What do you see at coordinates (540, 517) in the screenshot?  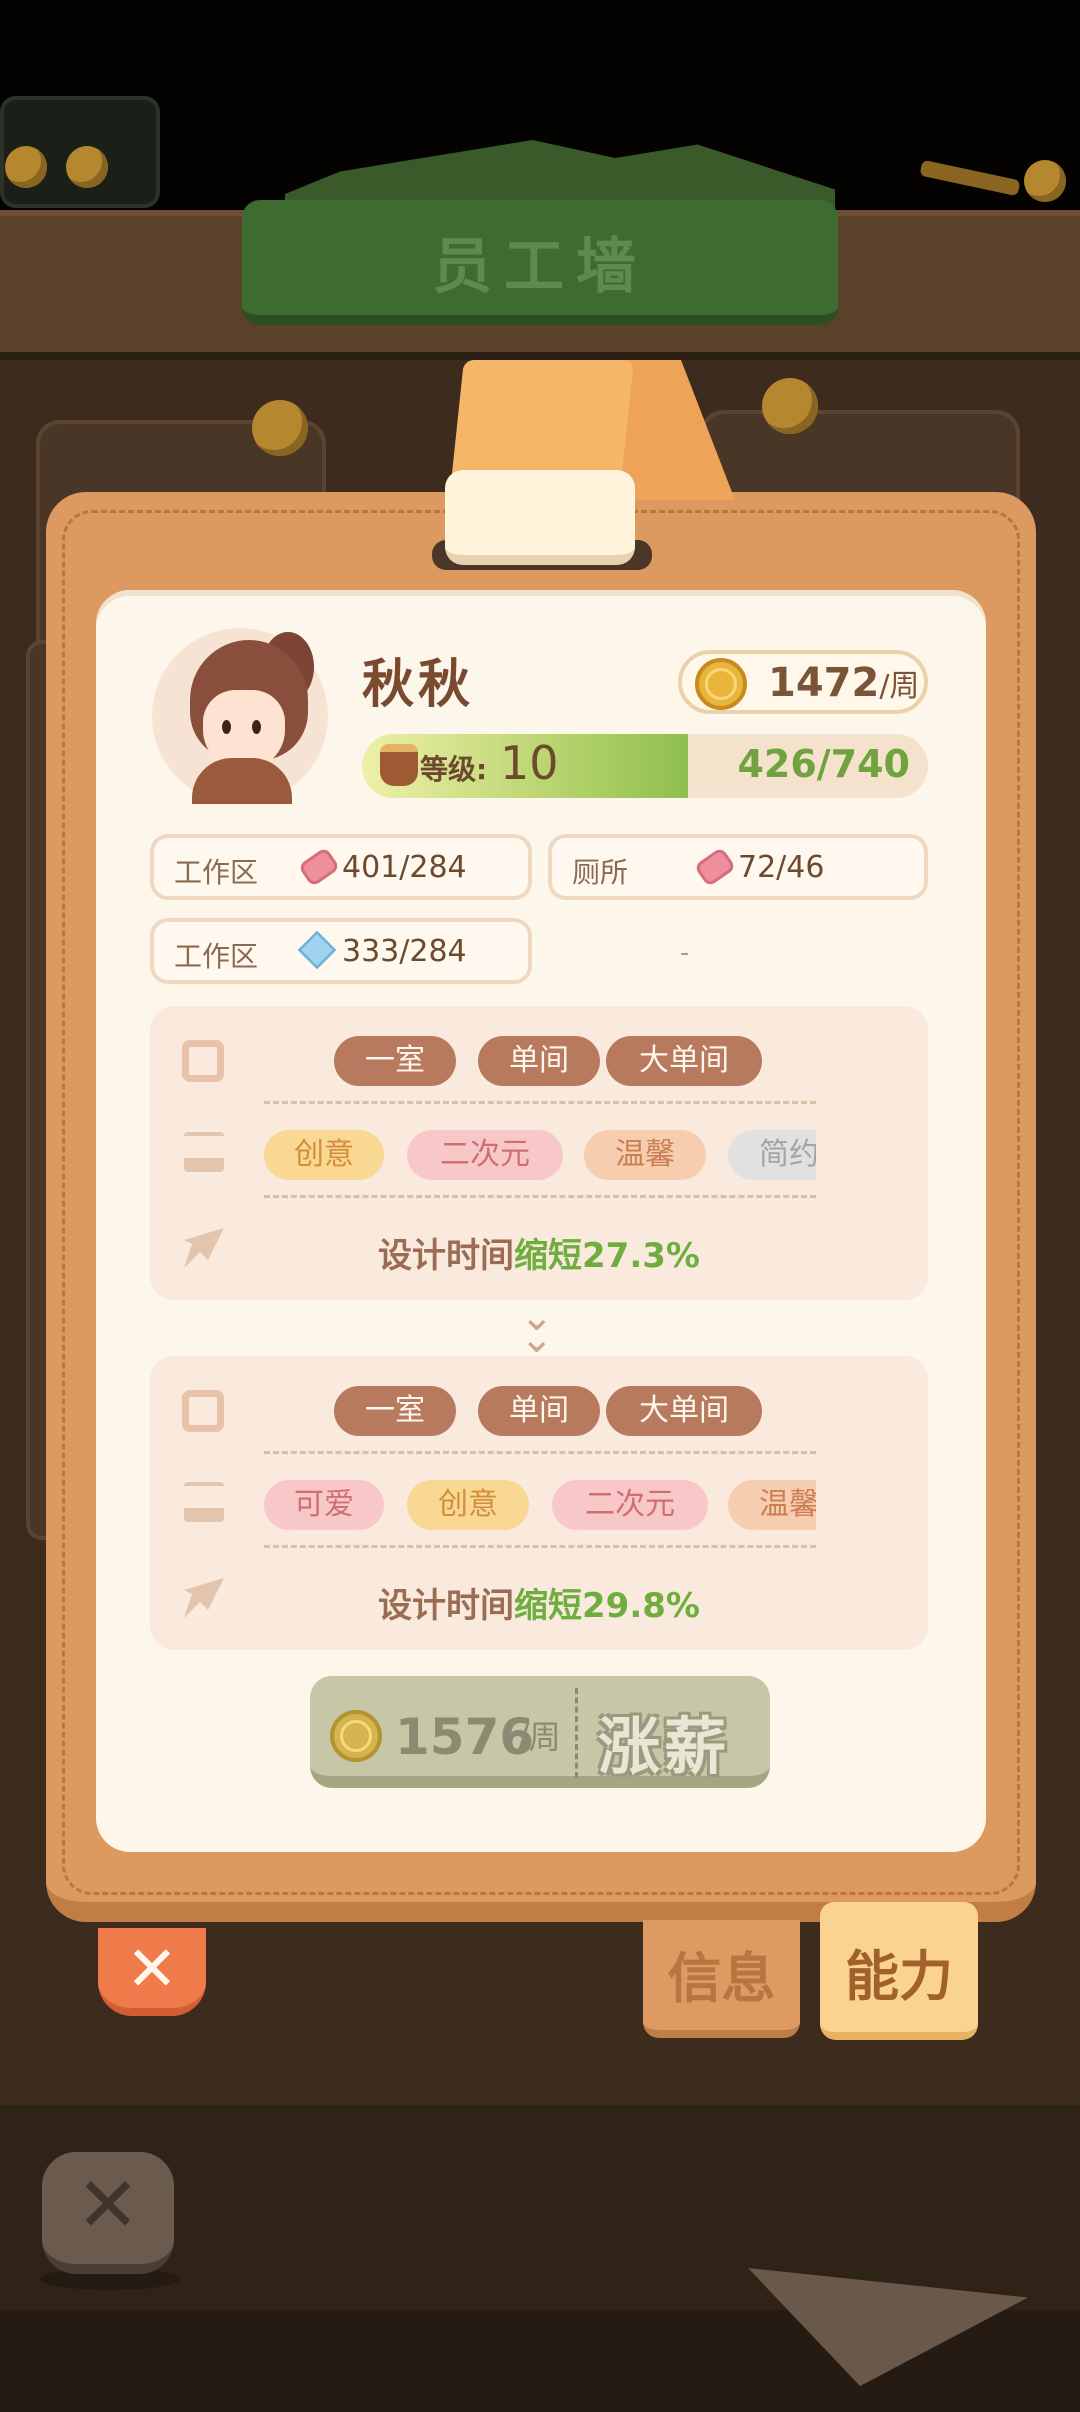 I see `clip-holder` at bounding box center [540, 517].